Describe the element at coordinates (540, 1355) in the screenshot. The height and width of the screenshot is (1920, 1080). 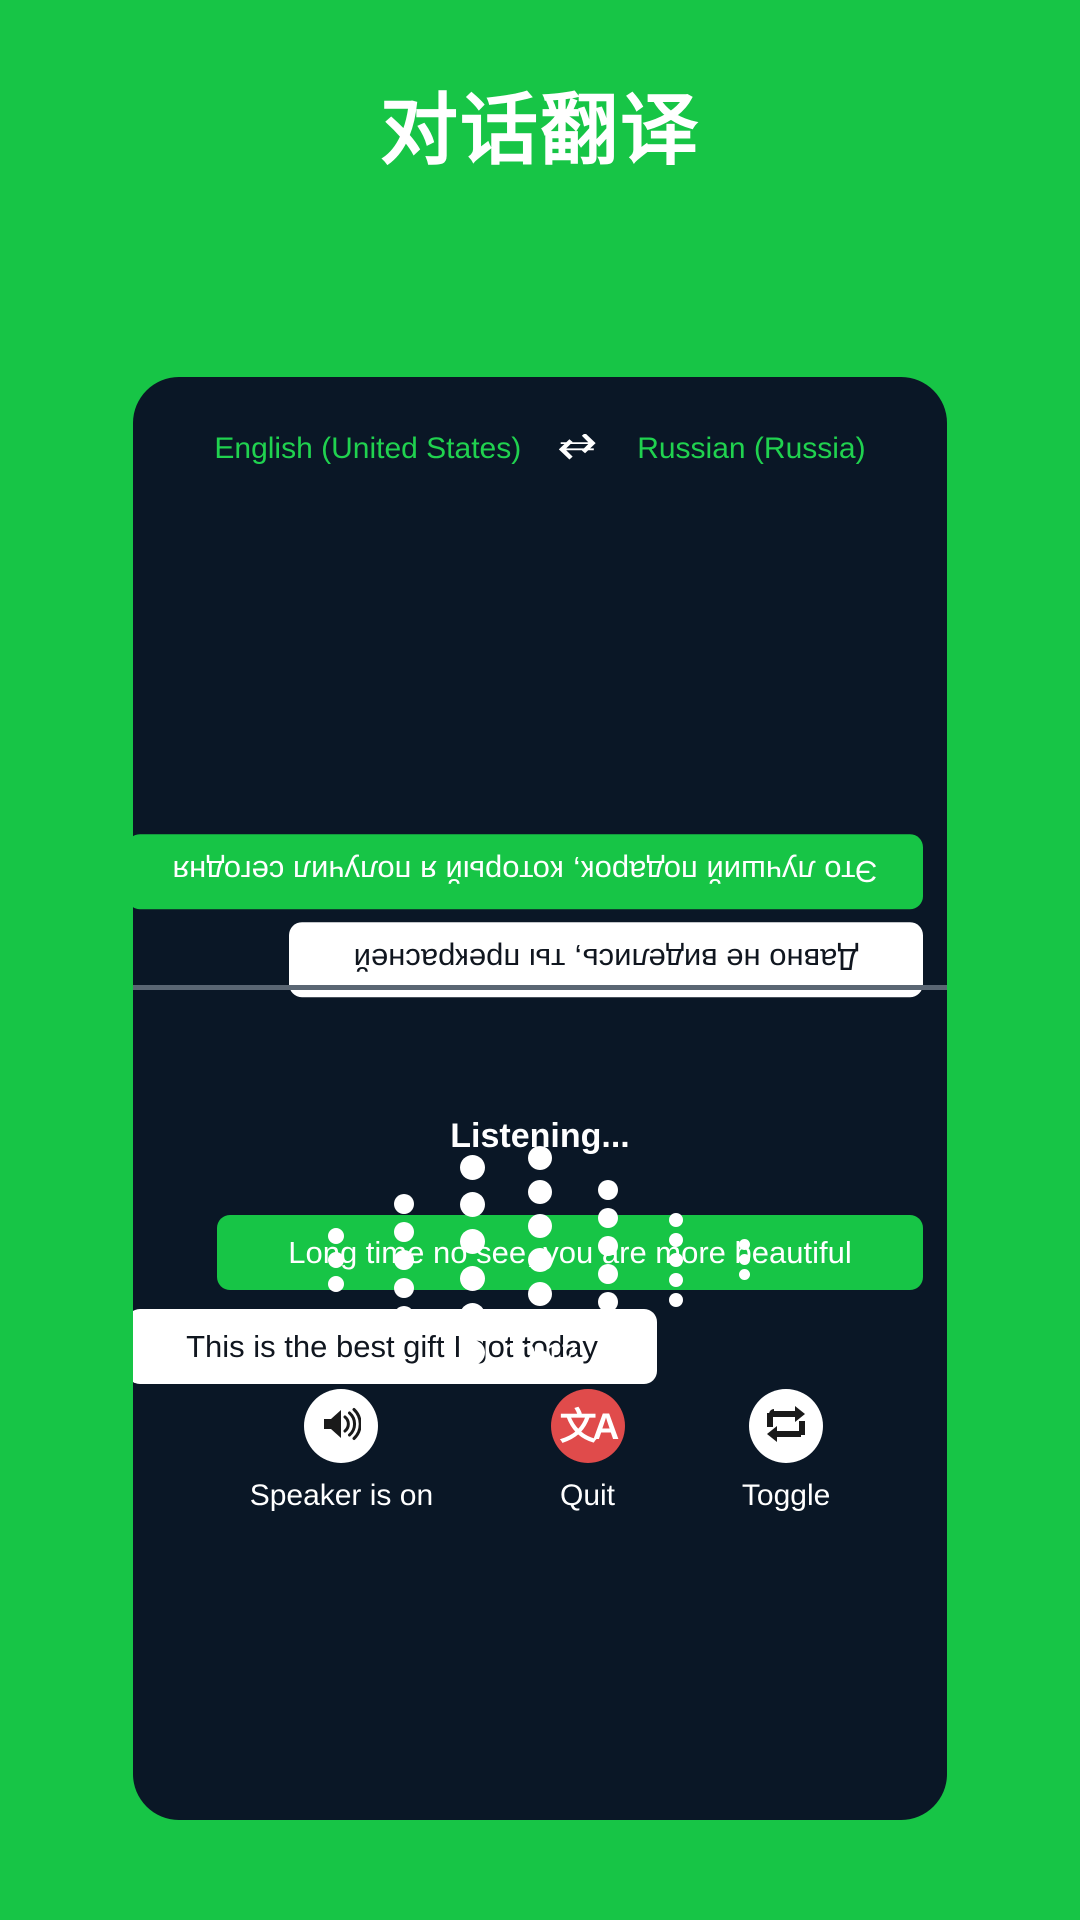
I see `recording-timer: 00:17` at that location.